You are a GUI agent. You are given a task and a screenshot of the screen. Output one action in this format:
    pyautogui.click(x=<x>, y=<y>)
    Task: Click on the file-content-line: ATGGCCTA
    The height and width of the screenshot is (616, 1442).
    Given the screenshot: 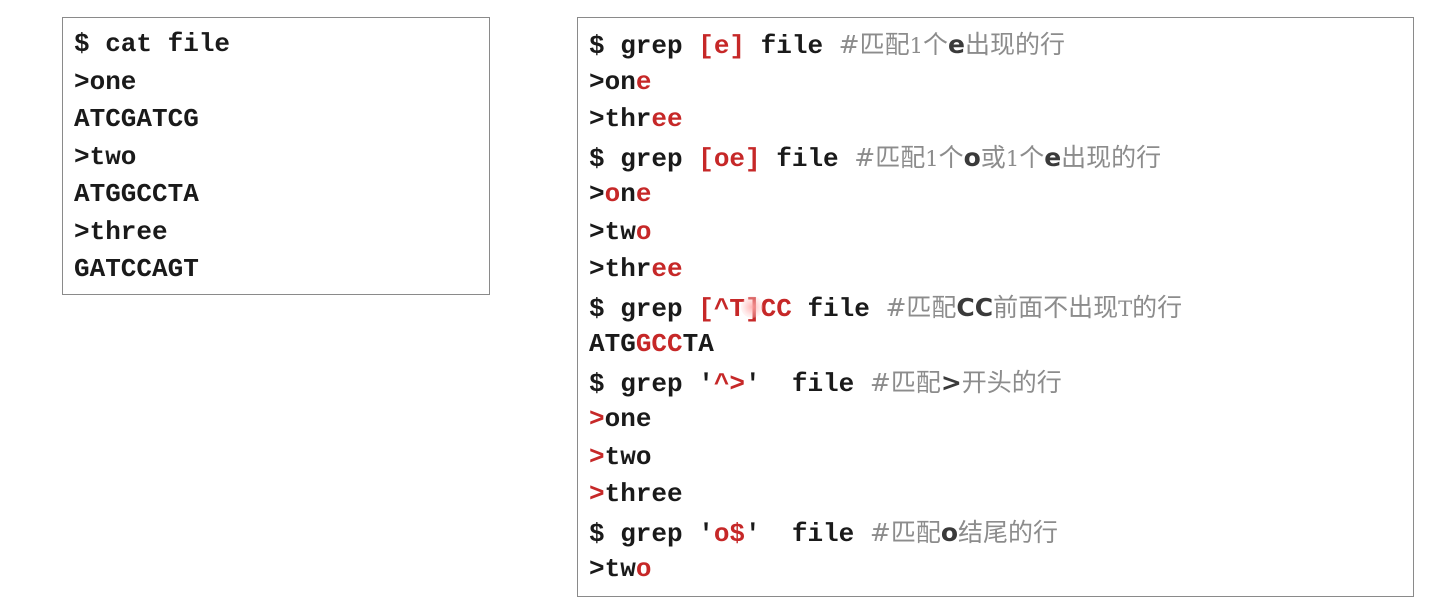 What is the action you would take?
    pyautogui.click(x=281, y=195)
    